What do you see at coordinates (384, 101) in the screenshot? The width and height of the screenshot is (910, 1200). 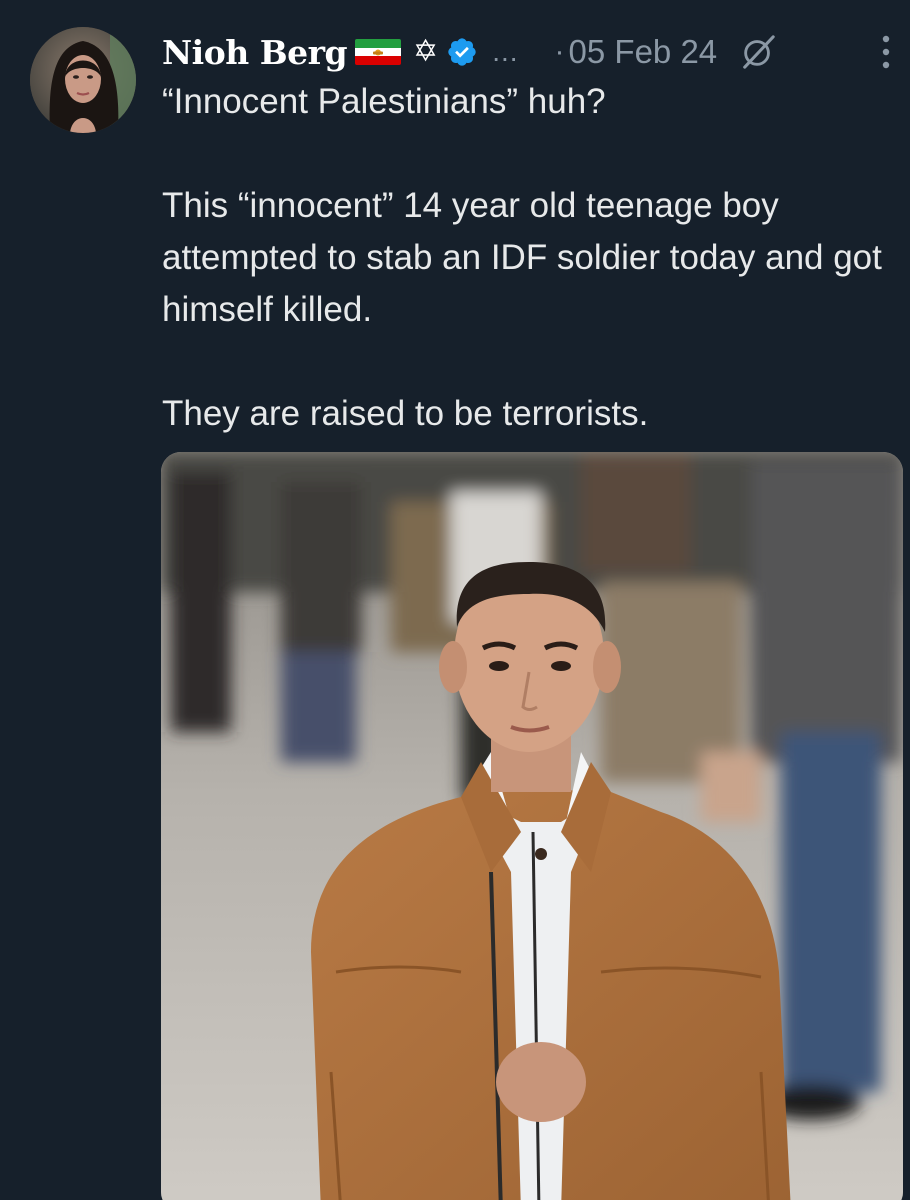 I see `tweet-text-line-1: “Innocent Palestinians” huh?` at bounding box center [384, 101].